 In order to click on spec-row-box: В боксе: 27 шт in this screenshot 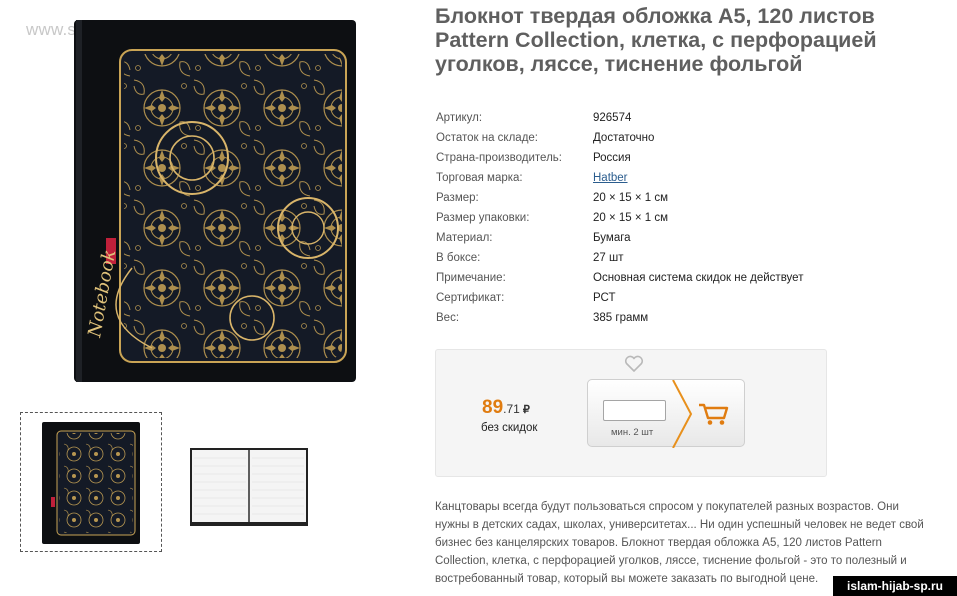, I will do `click(619, 261)`.